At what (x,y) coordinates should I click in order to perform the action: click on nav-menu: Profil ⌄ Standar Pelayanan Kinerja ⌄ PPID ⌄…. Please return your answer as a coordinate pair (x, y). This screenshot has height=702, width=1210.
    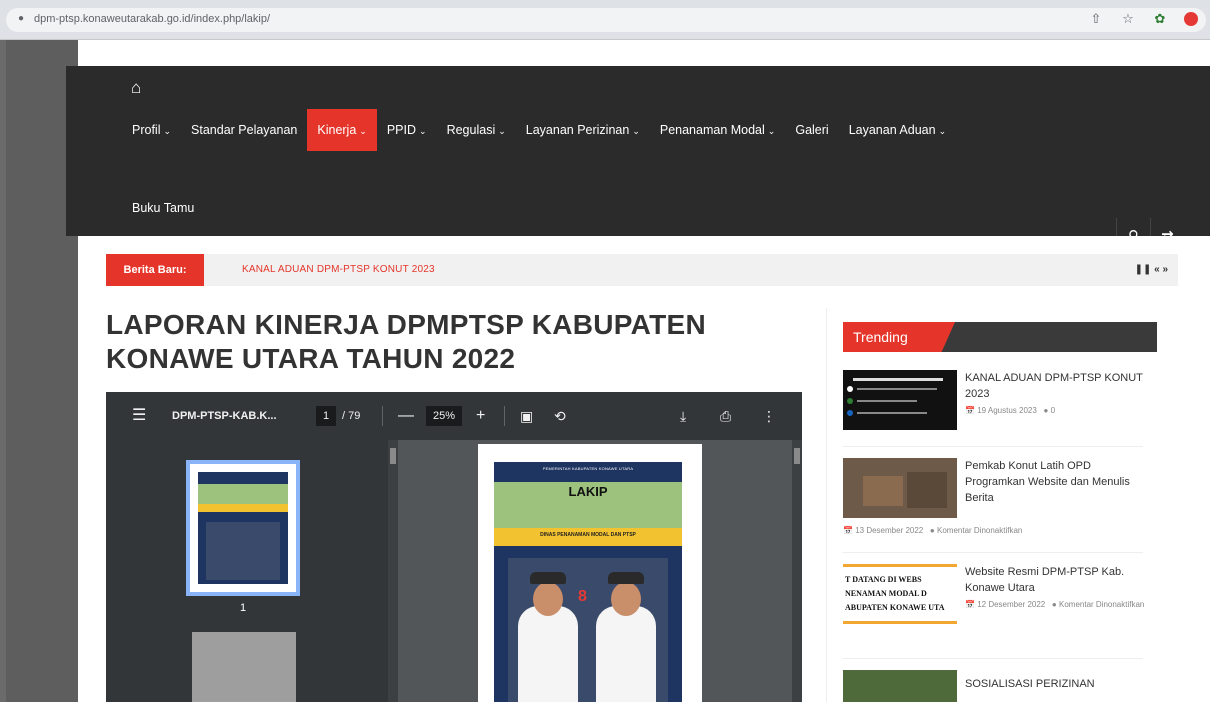
    Looking at the image, I should click on (657, 130).